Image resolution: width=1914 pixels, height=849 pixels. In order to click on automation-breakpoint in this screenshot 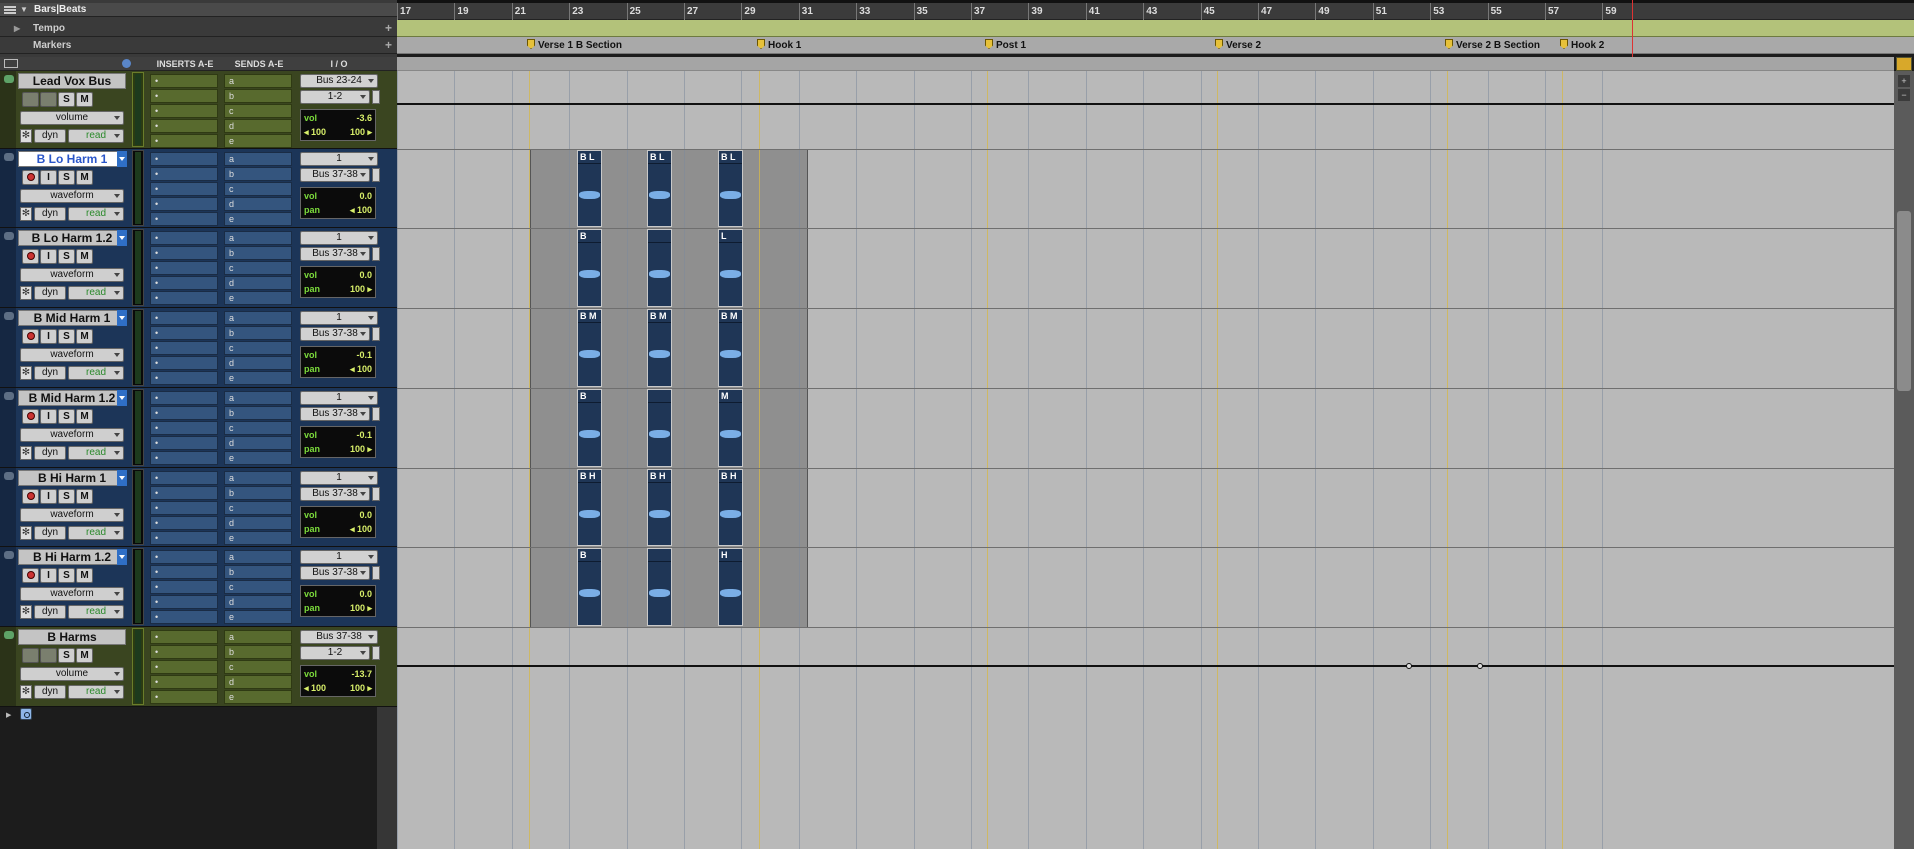, I will do `click(1480, 666)`.